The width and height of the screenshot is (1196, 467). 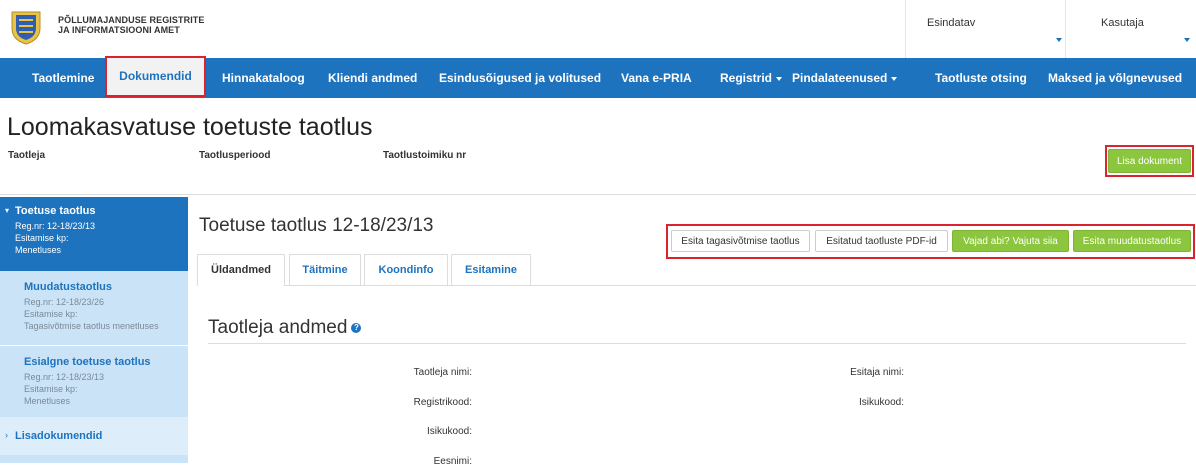 What do you see at coordinates (845, 78) in the screenshot?
I see `nav-item-pindalateenused: Pindalateenused` at bounding box center [845, 78].